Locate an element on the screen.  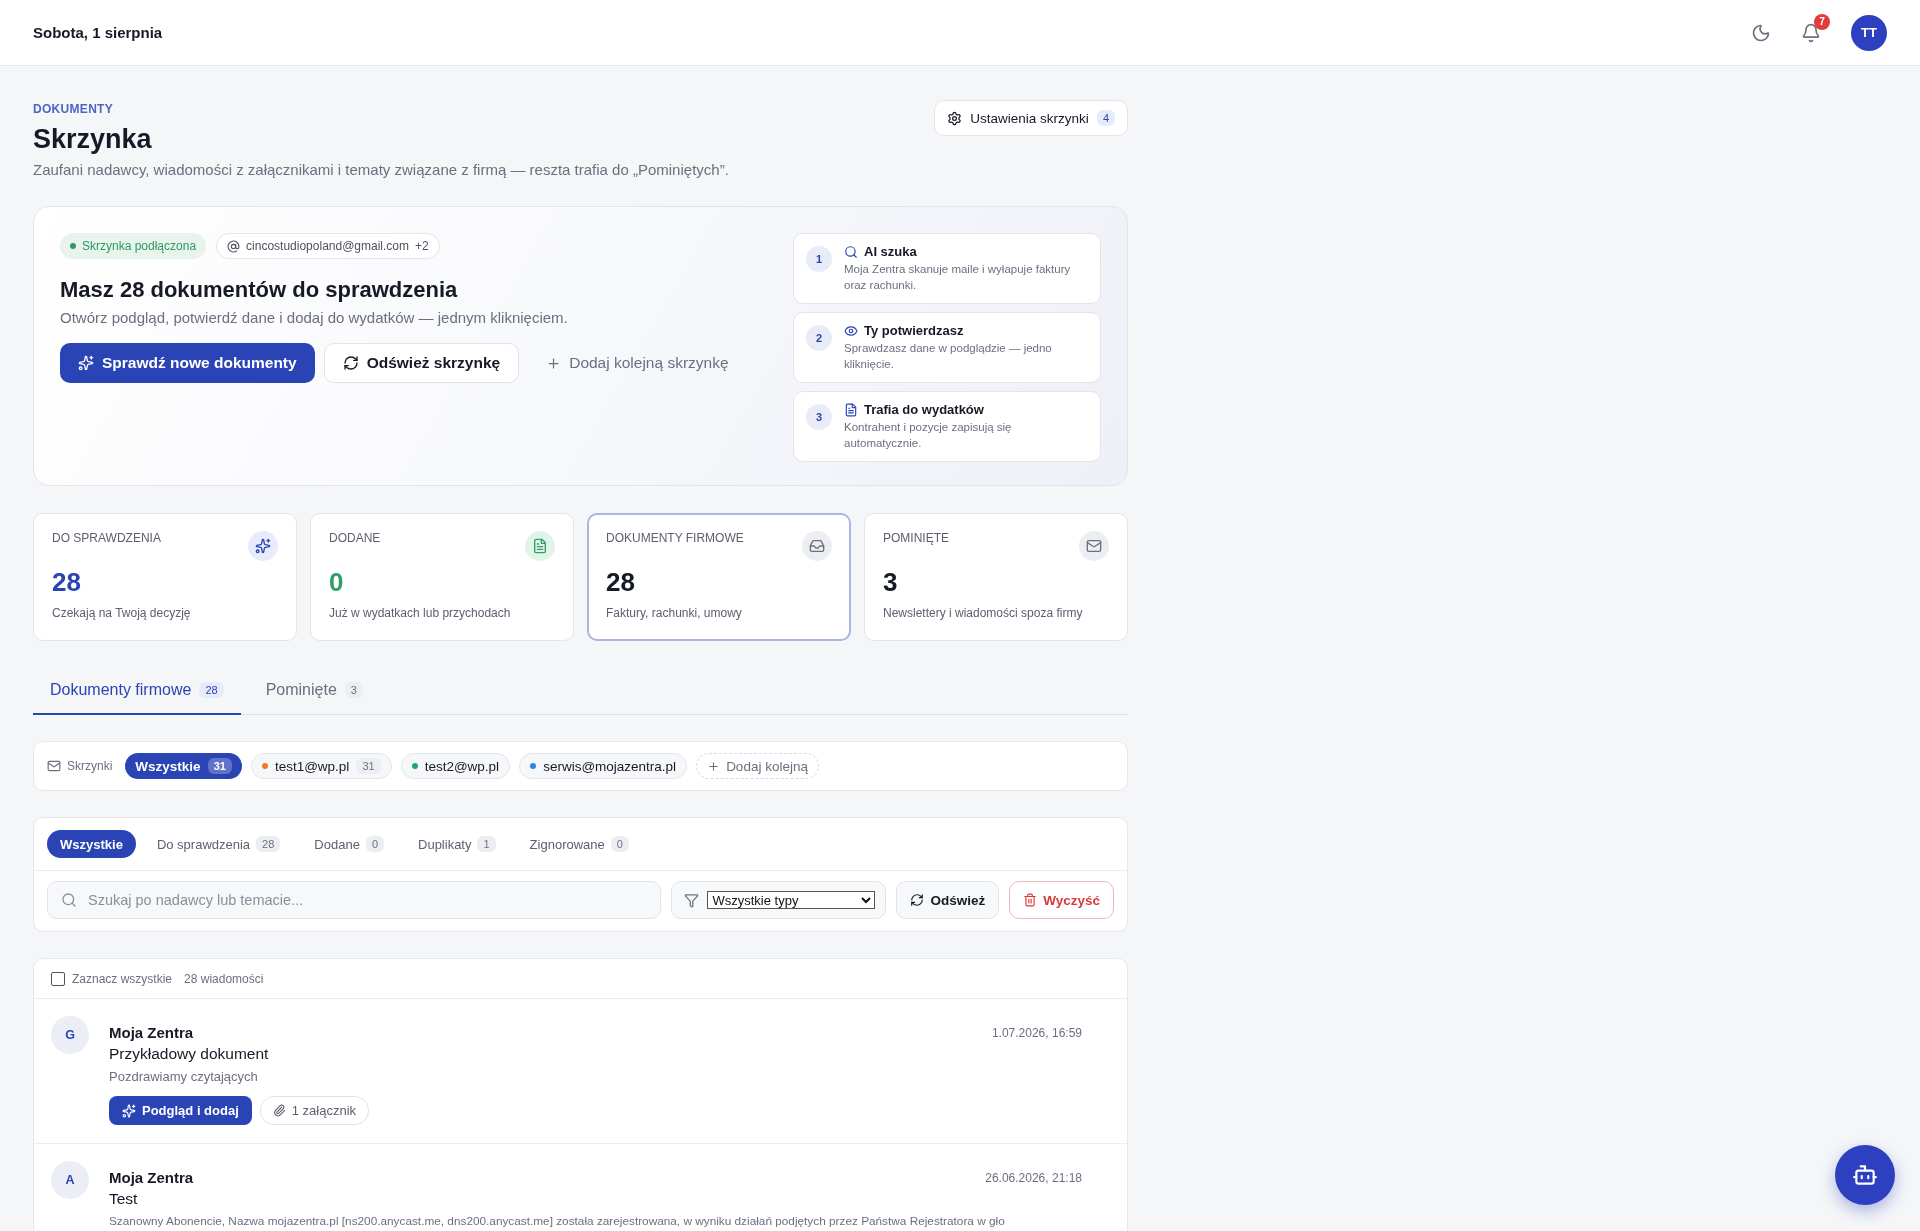
filter-tab: Zignorowane 0 is located at coordinates (579, 844).